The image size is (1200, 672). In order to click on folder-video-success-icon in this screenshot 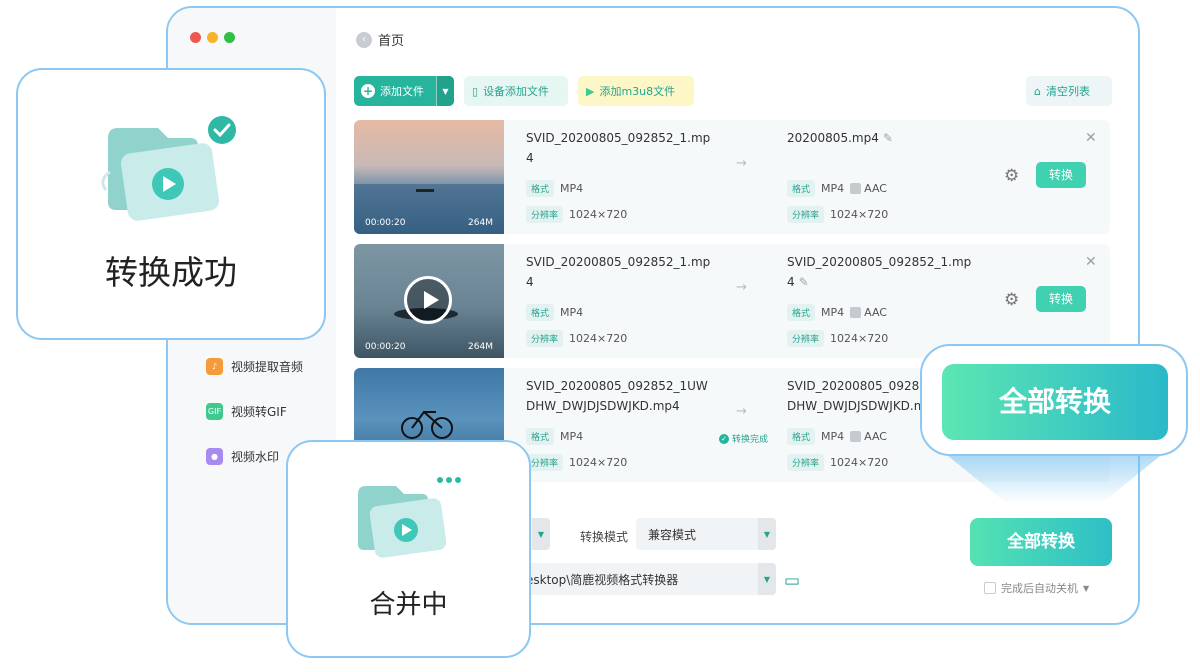, I will do `click(168, 168)`.